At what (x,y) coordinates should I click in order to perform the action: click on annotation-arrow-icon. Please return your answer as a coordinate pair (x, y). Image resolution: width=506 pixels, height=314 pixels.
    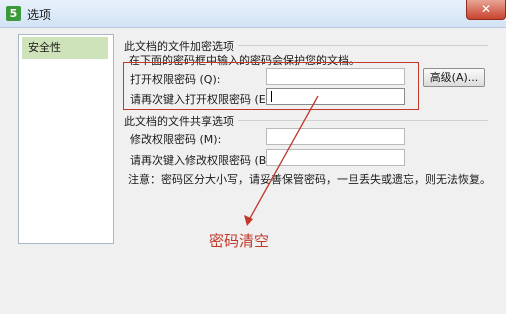
    Looking at the image, I should click on (281, 160).